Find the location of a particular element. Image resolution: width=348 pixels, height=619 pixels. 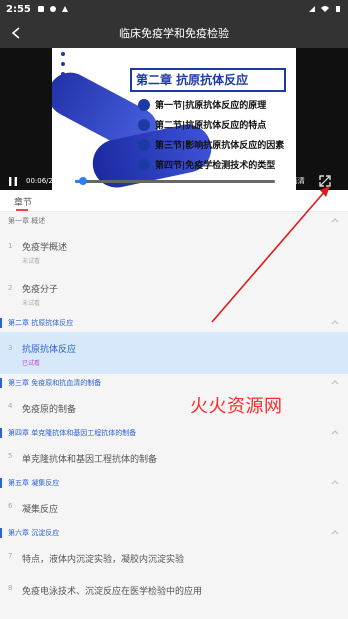

lesson-number: 8 is located at coordinates (10, 588).